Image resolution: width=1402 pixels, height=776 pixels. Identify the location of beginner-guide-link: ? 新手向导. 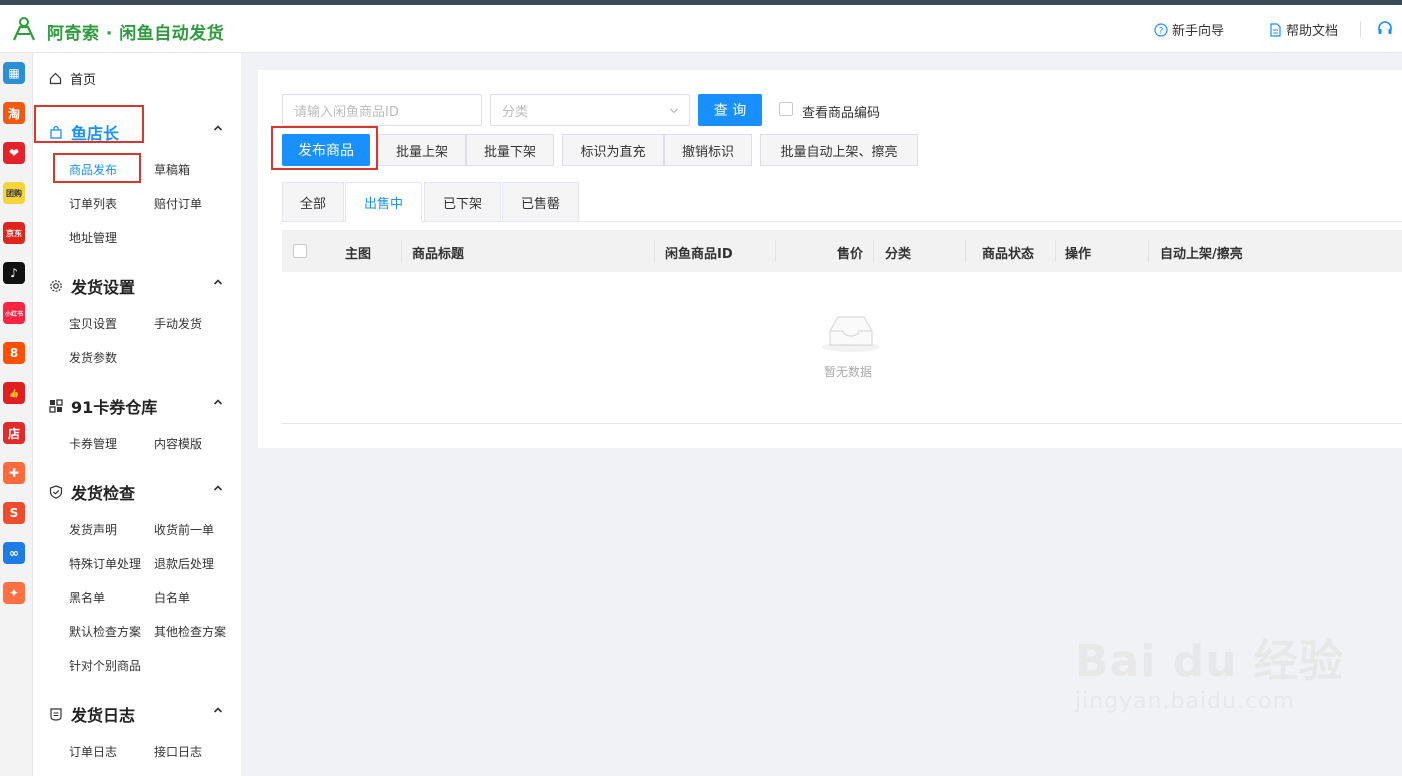
(1189, 29).